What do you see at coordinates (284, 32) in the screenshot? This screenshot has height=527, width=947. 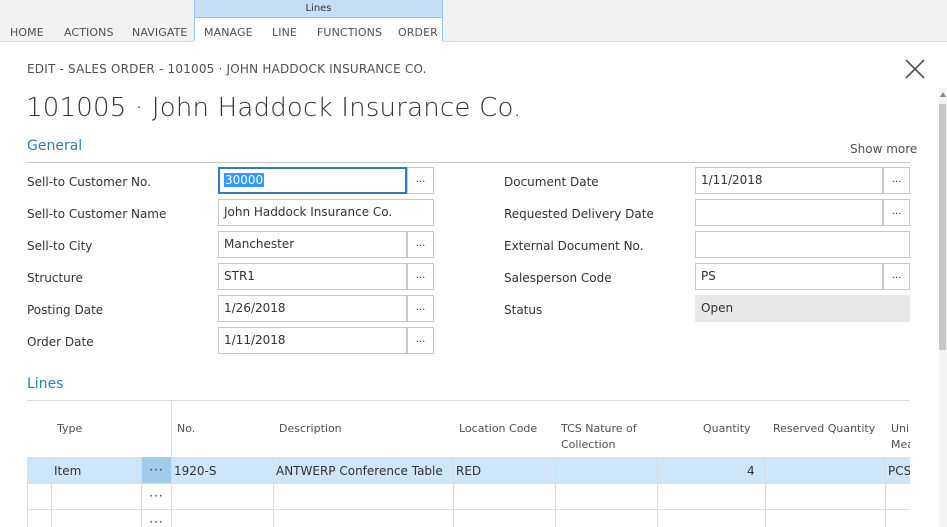 I see `tab-line: LINE` at bounding box center [284, 32].